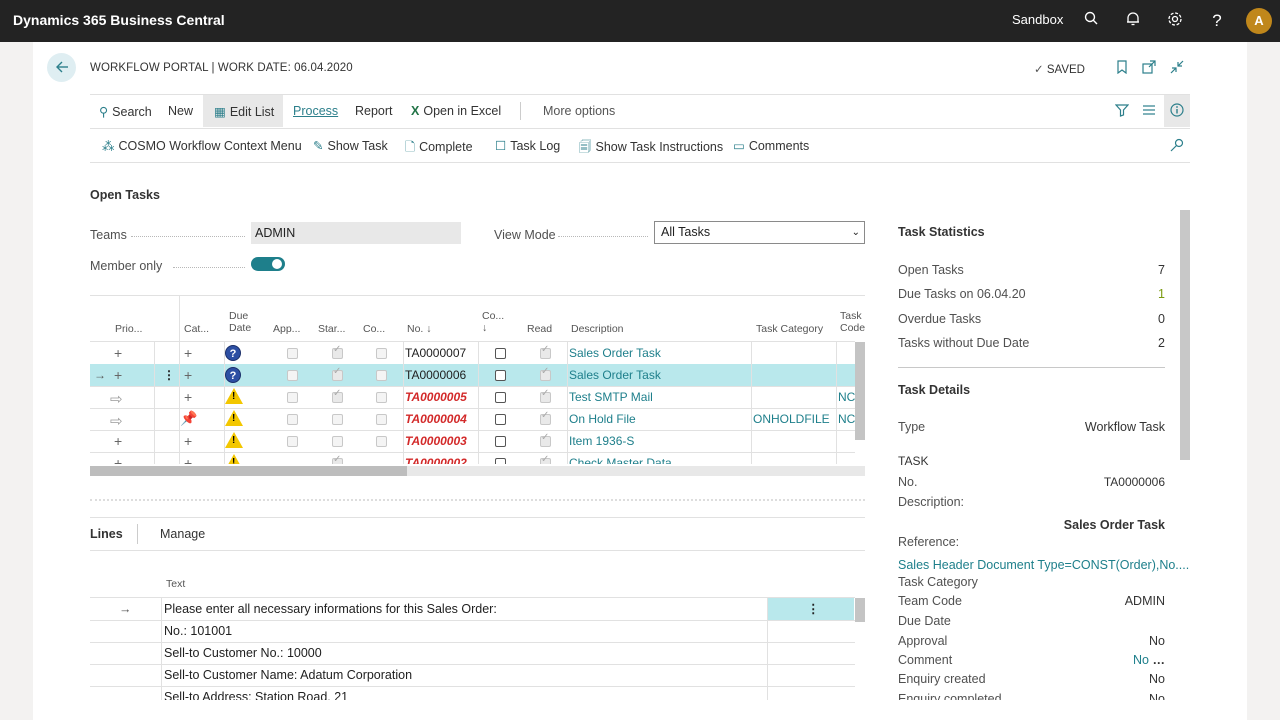  What do you see at coordinates (602, 419) in the screenshot?
I see `task-description: On Hold File` at bounding box center [602, 419].